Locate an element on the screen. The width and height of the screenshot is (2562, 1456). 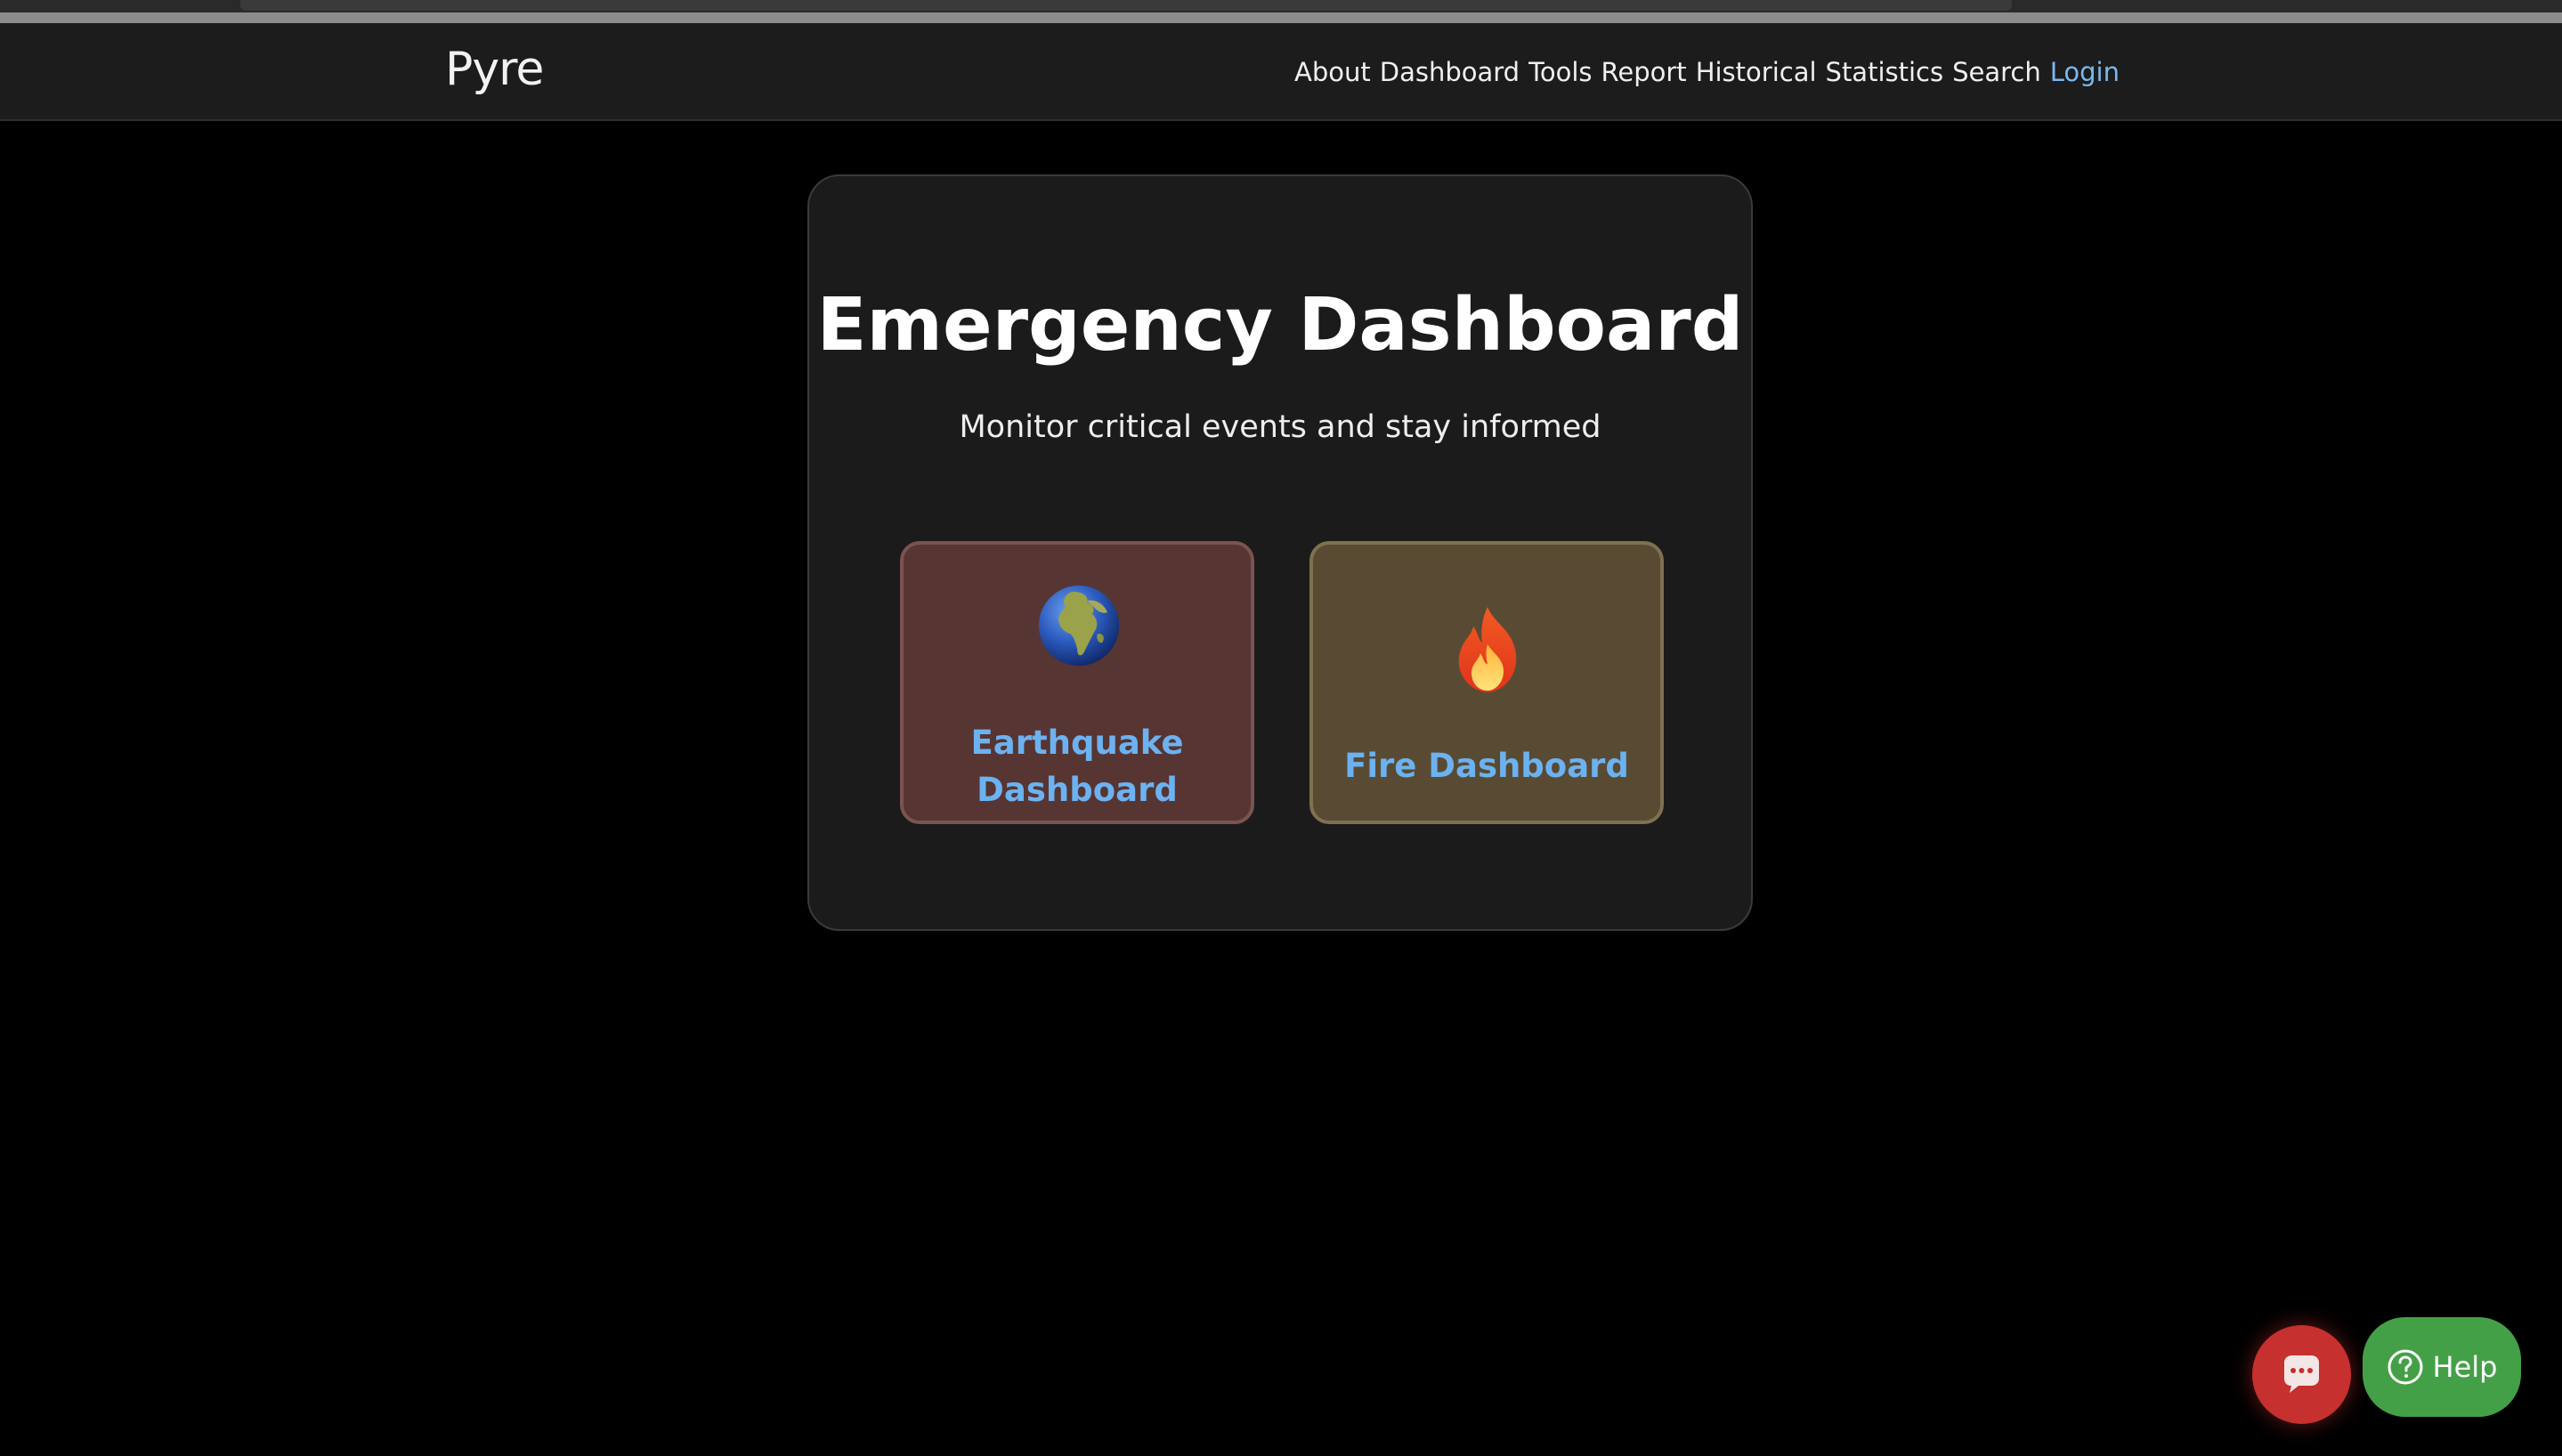
chat-button is located at coordinates (2301, 1374).